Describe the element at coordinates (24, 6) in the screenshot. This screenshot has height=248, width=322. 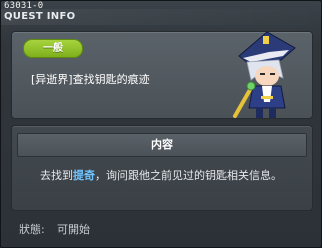
I see `quest-id: 63031-0` at that location.